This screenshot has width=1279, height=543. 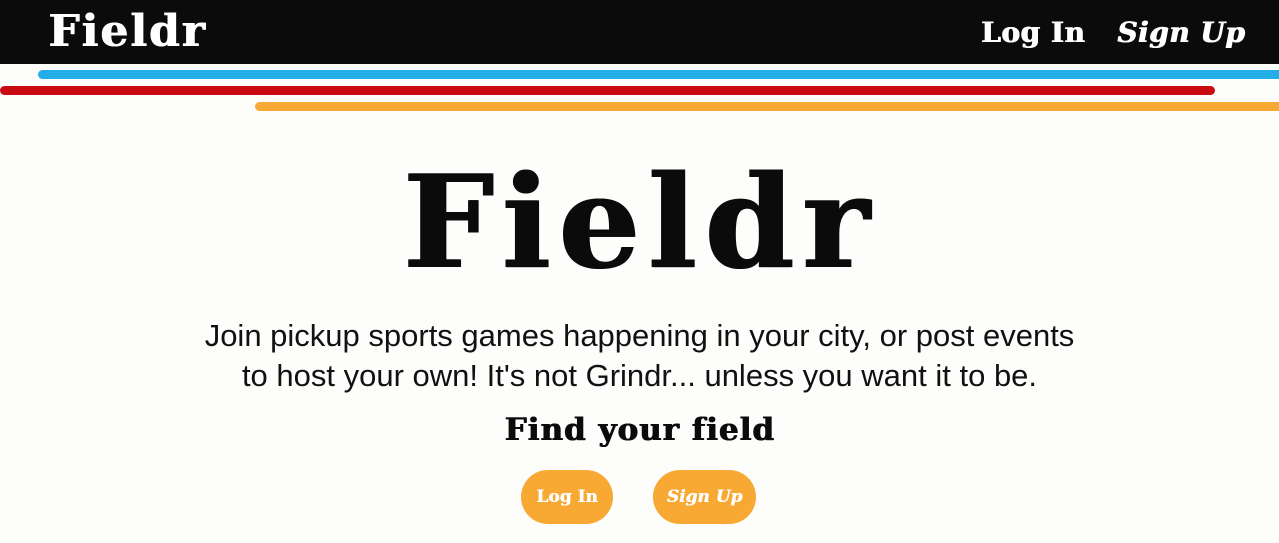 I want to click on hero-subhead: Find your field, so click(x=639, y=430).